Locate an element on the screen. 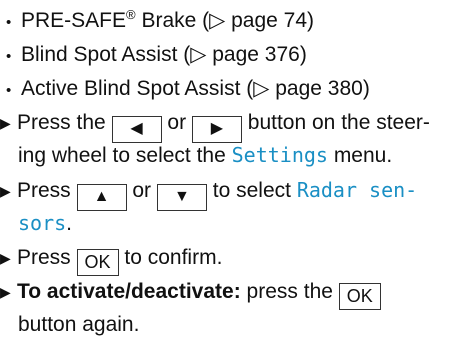 This screenshot has height=341, width=462. step-confirm: ▶ Press OK to confirm. is located at coordinates (229, 258).